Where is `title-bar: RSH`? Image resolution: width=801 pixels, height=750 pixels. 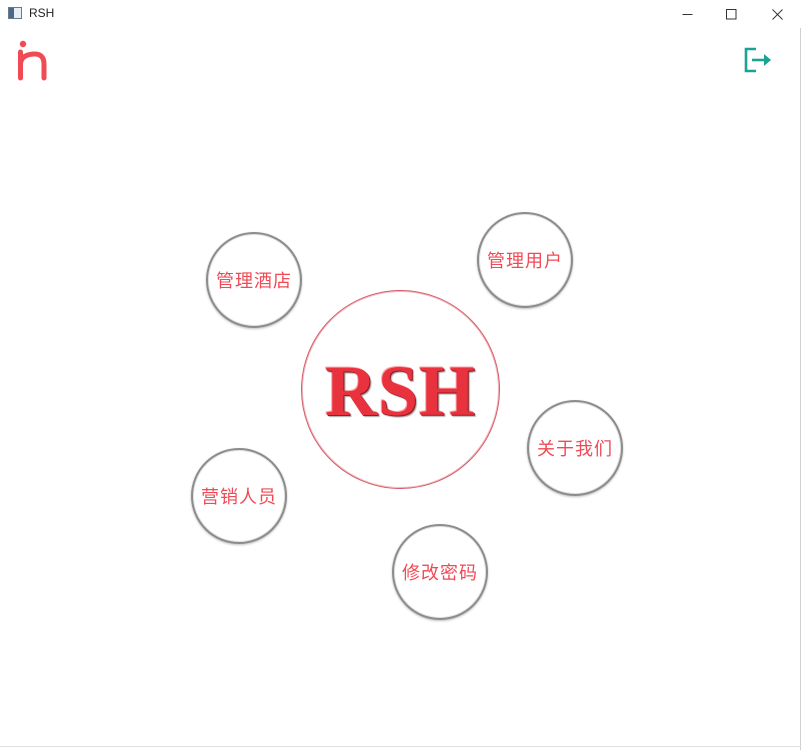
title-bar: RSH is located at coordinates (400, 14).